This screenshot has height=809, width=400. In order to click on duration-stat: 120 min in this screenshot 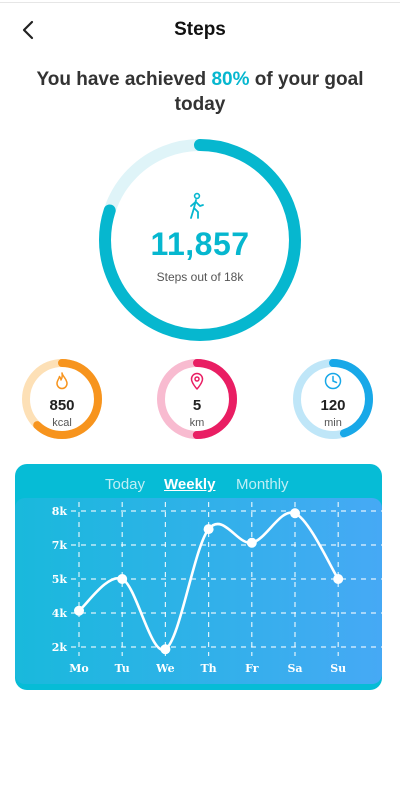, I will do `click(333, 399)`.